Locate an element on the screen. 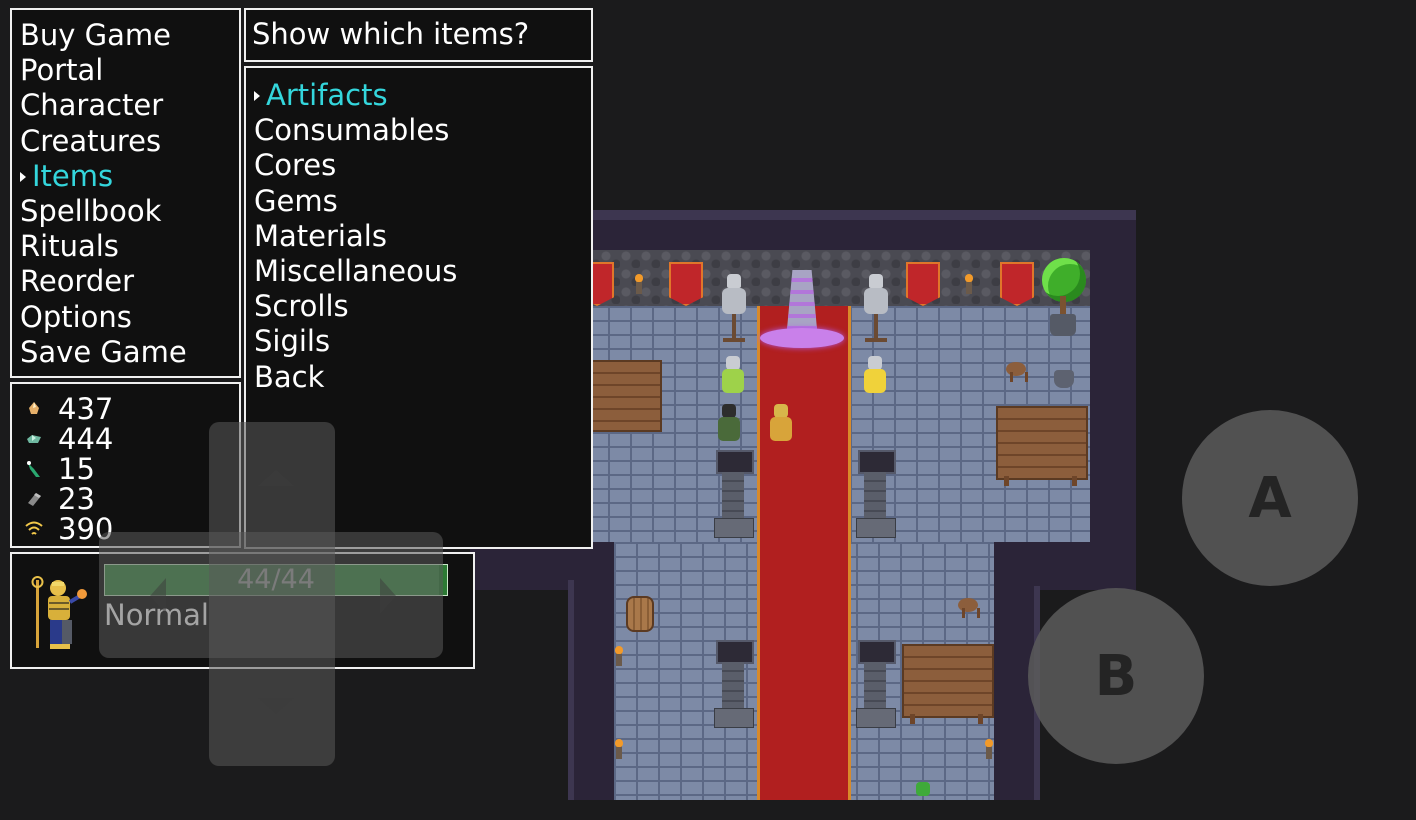  menu-item-label: Save Game is located at coordinates (103, 351).